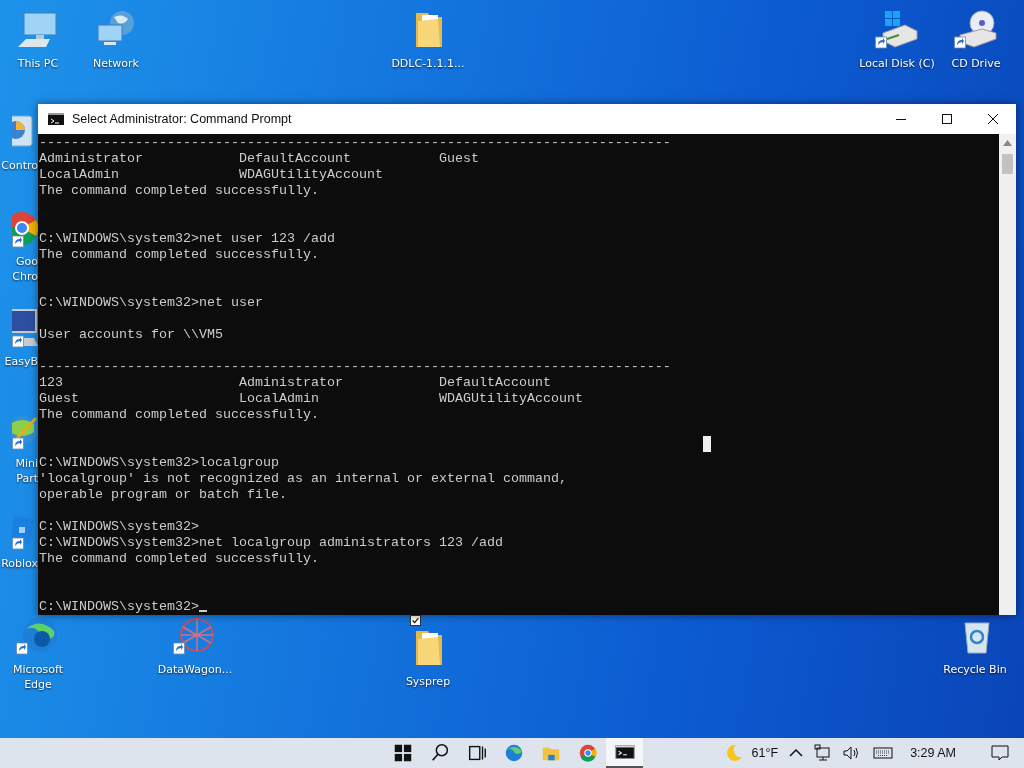 The height and width of the screenshot is (768, 1024). Describe the element at coordinates (182, 119) in the screenshot. I see `window-title: Select Administrator: Command Prompt` at that location.